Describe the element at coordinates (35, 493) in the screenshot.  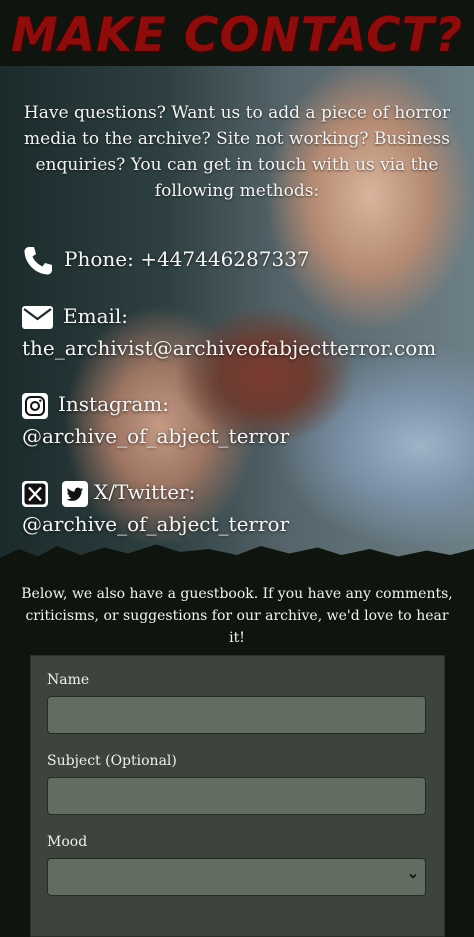
I see `x-icon` at that location.